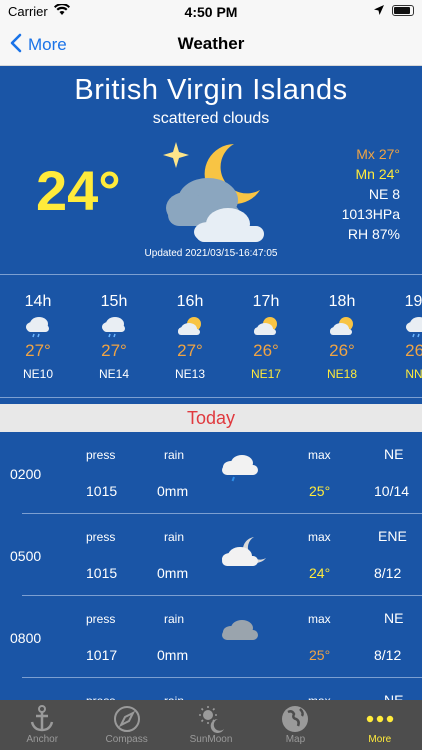  What do you see at coordinates (211, 719) in the screenshot?
I see `sun-moon-icon` at bounding box center [211, 719].